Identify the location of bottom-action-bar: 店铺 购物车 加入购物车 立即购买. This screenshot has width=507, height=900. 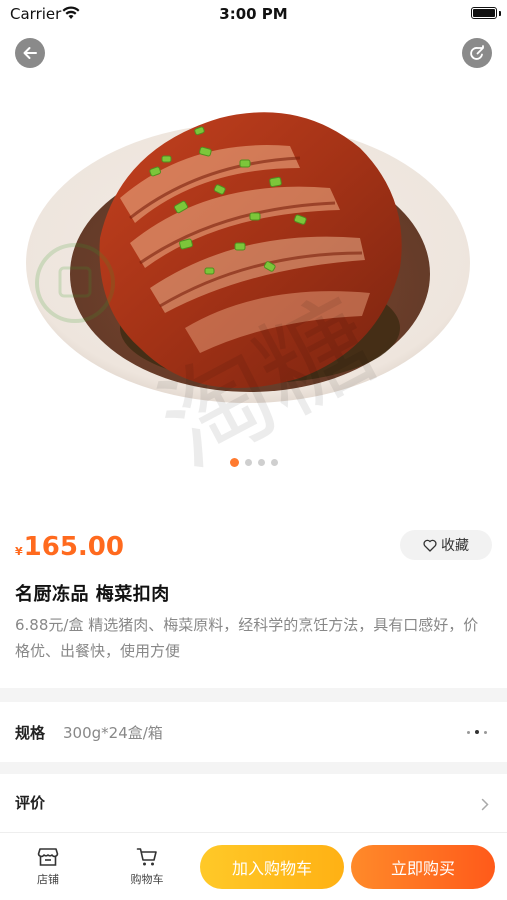
(253, 866).